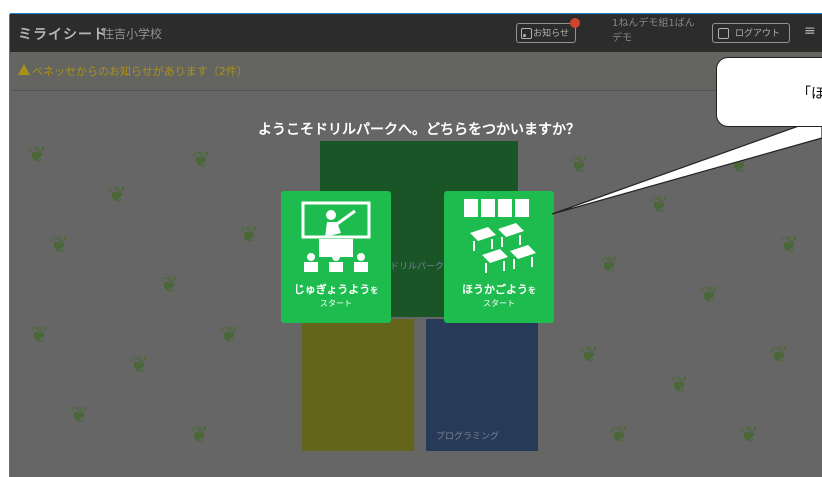 The image size is (822, 477). What do you see at coordinates (769, 92) in the screenshot?
I see `tutorial-callout: 「ほ` at bounding box center [769, 92].